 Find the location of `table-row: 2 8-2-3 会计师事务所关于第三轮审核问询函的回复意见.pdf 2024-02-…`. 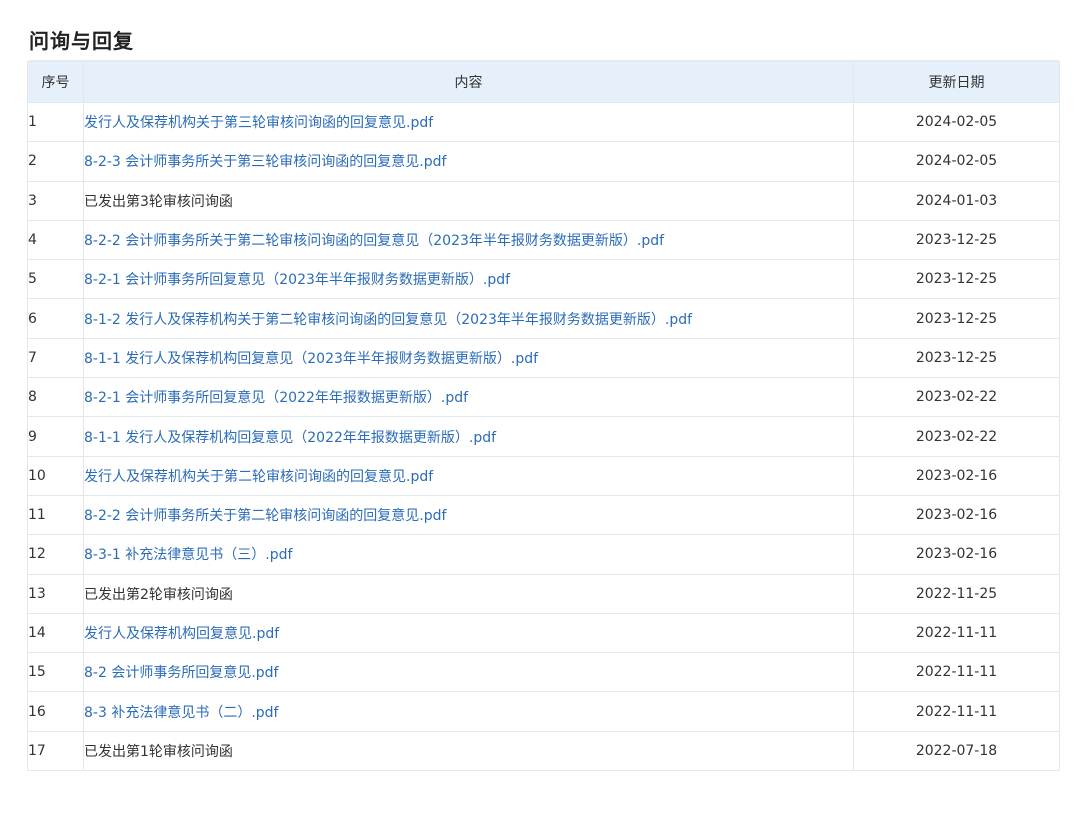

table-row: 2 8-2-3 会计师事务所关于第三轮审核问询函的回复意见.pdf 2024-02-… is located at coordinates (543, 161).